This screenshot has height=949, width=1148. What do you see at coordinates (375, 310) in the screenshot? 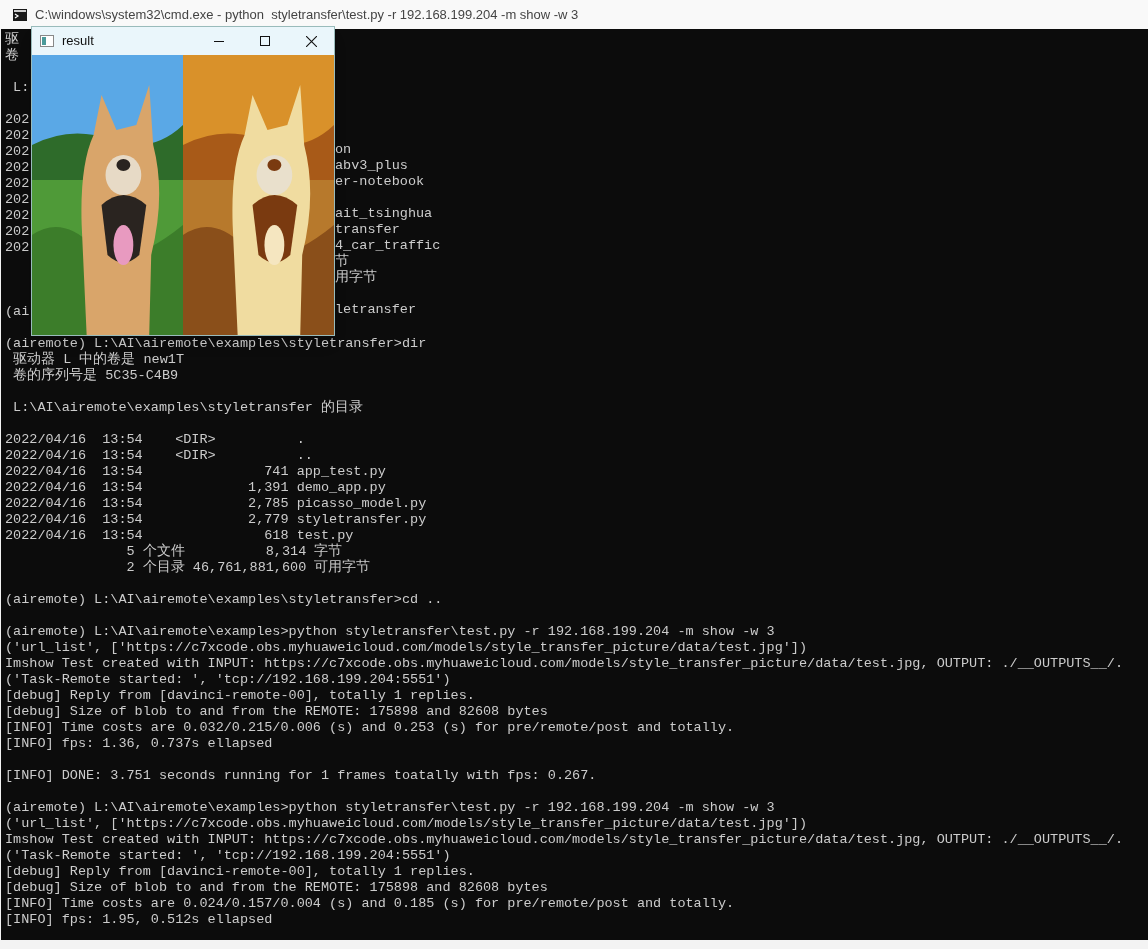
I see `console-text: letransfer` at bounding box center [375, 310].